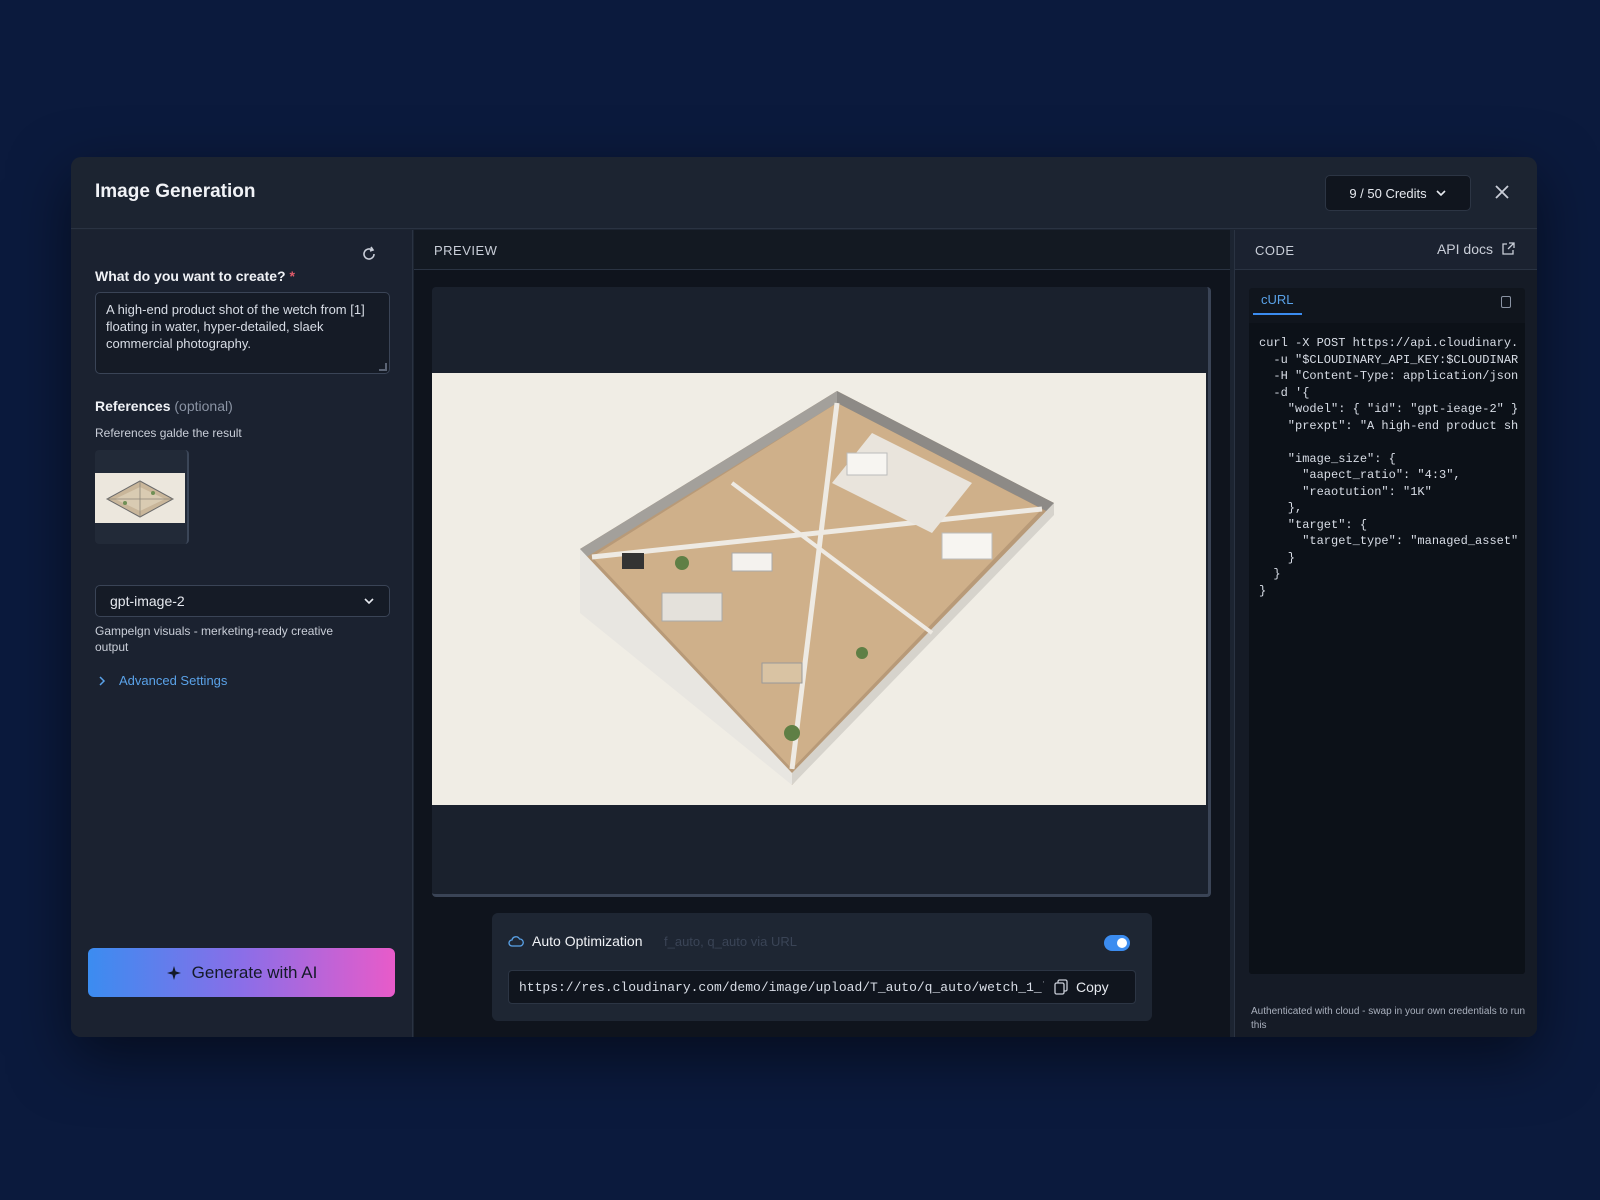 The width and height of the screenshot is (1600, 1200). Describe the element at coordinates (369, 254) in the screenshot. I see `refresh-icon` at that location.